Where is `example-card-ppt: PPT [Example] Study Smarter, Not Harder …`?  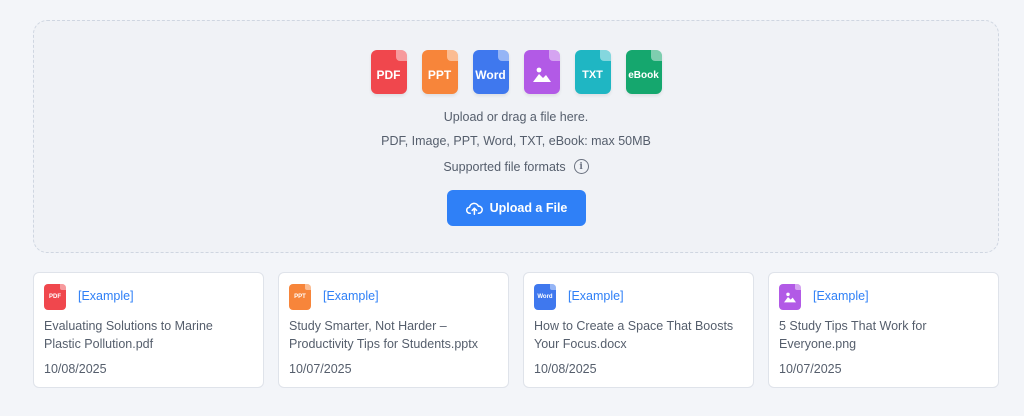 example-card-ppt: PPT [Example] Study Smarter, Not Harder … is located at coordinates (393, 330).